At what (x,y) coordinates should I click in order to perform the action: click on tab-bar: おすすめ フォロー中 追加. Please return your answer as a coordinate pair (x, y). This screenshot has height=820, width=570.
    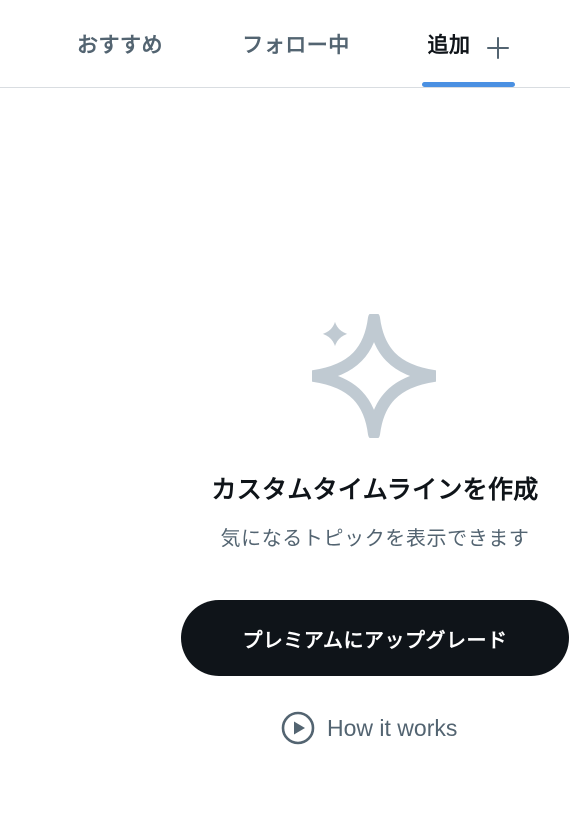
    Looking at the image, I should click on (285, 44).